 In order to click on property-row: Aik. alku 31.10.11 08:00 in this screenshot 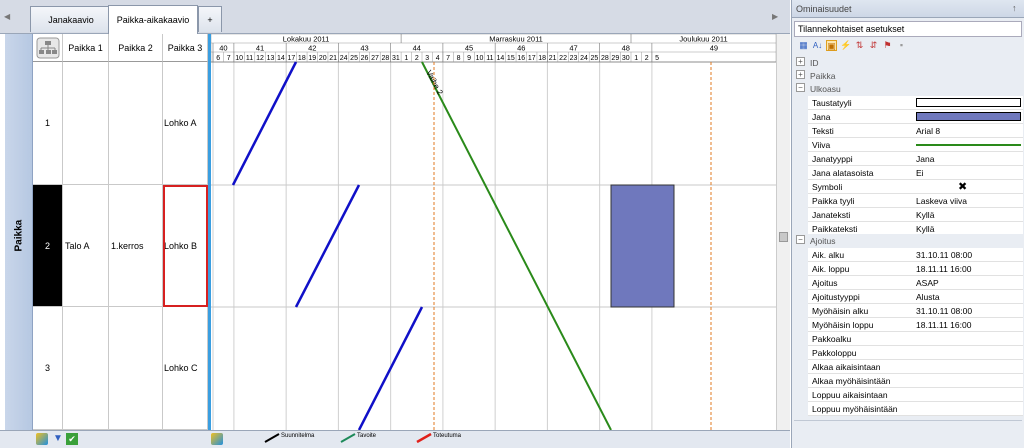, I will do `click(915, 255)`.